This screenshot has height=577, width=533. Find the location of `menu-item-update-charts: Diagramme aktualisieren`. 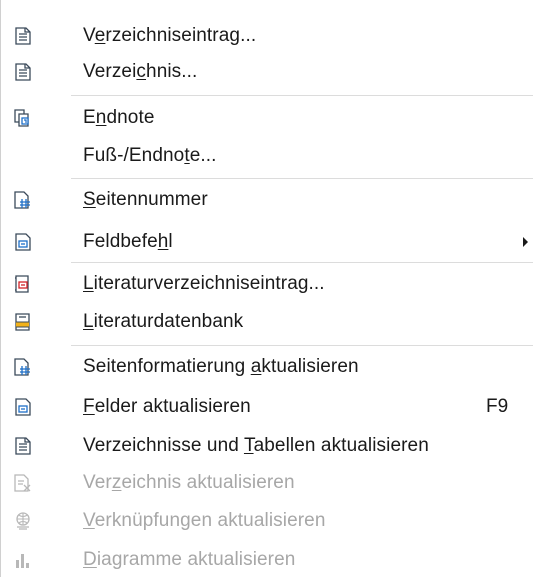

menu-item-update-charts: Diagramme aktualisieren is located at coordinates (267, 560).